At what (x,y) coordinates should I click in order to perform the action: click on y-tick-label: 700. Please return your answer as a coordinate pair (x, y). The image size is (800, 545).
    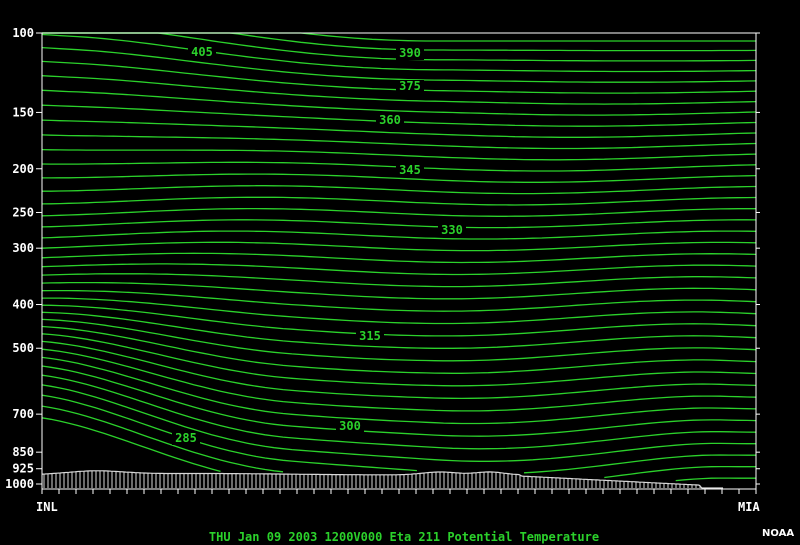
    Looking at the image, I should click on (23, 414).